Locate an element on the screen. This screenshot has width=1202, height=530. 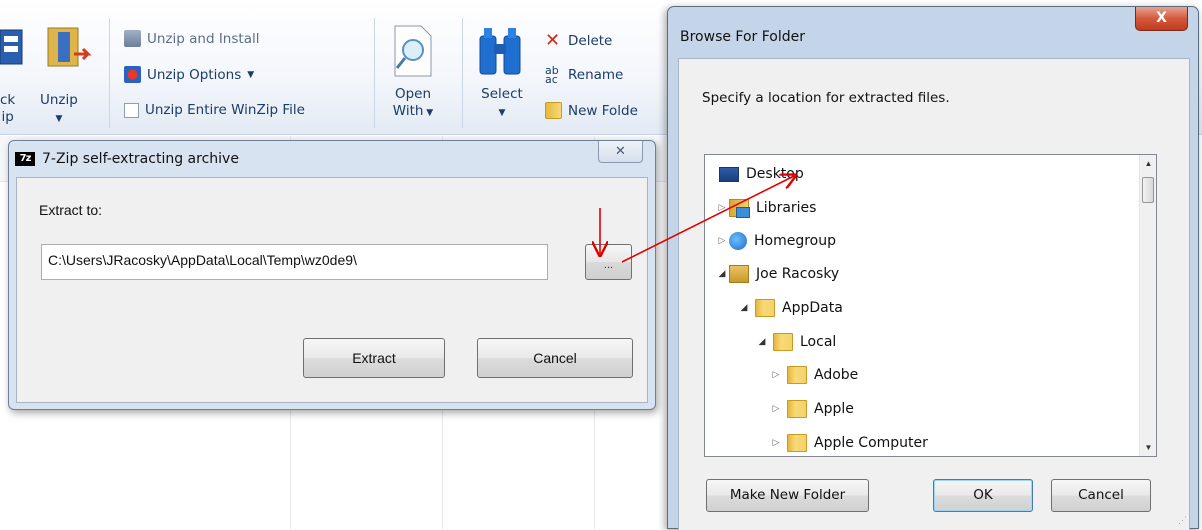
scroll-up-icon: ▲ is located at coordinates (1148, 163).